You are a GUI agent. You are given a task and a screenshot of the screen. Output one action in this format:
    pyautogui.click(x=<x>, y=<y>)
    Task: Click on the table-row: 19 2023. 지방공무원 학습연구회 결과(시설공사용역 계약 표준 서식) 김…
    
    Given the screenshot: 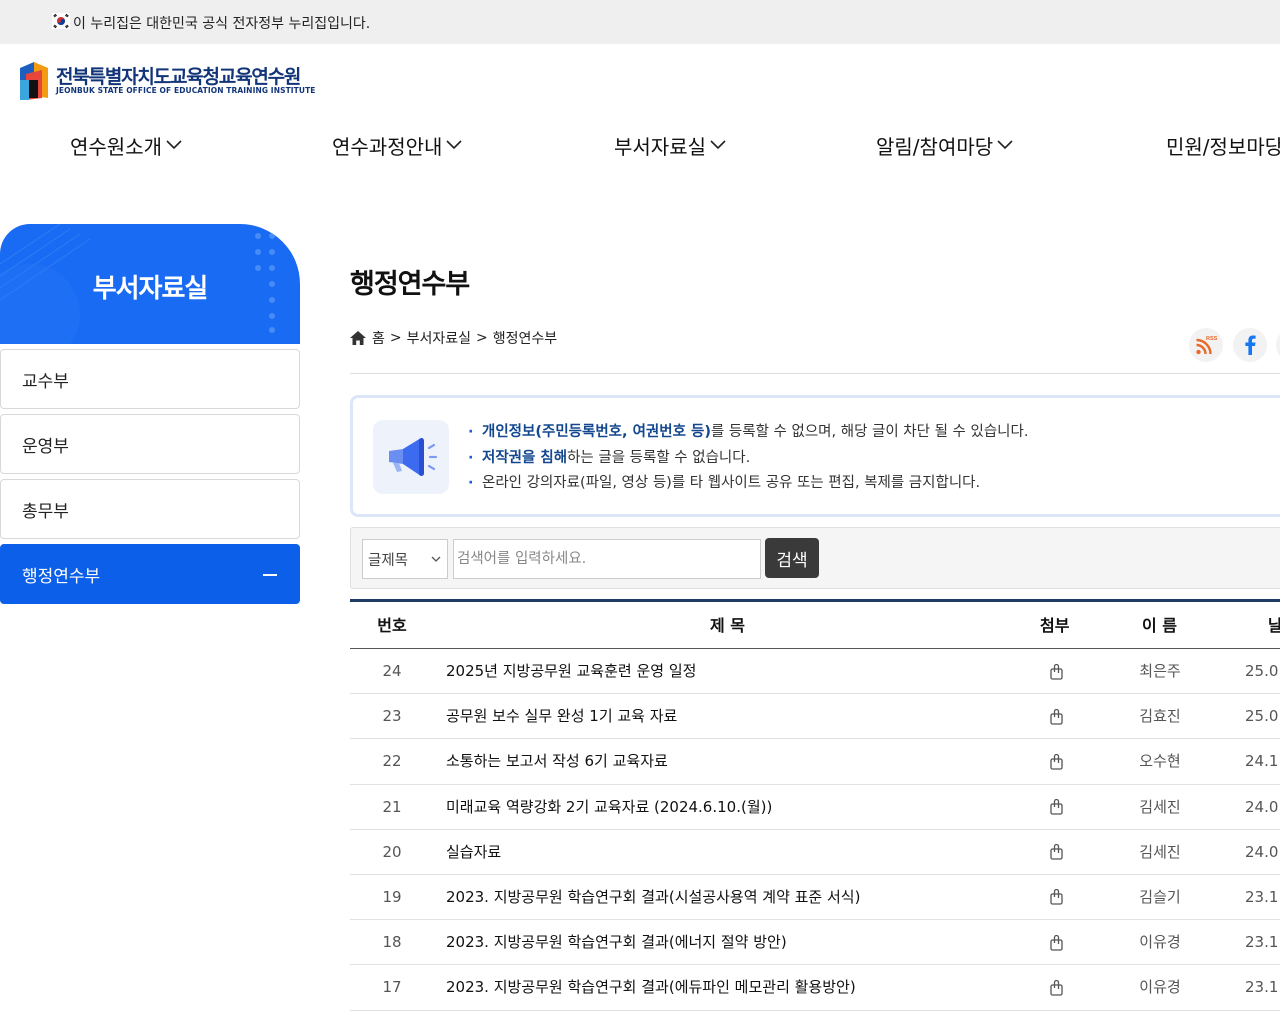 What is the action you would take?
    pyautogui.click(x=815, y=898)
    